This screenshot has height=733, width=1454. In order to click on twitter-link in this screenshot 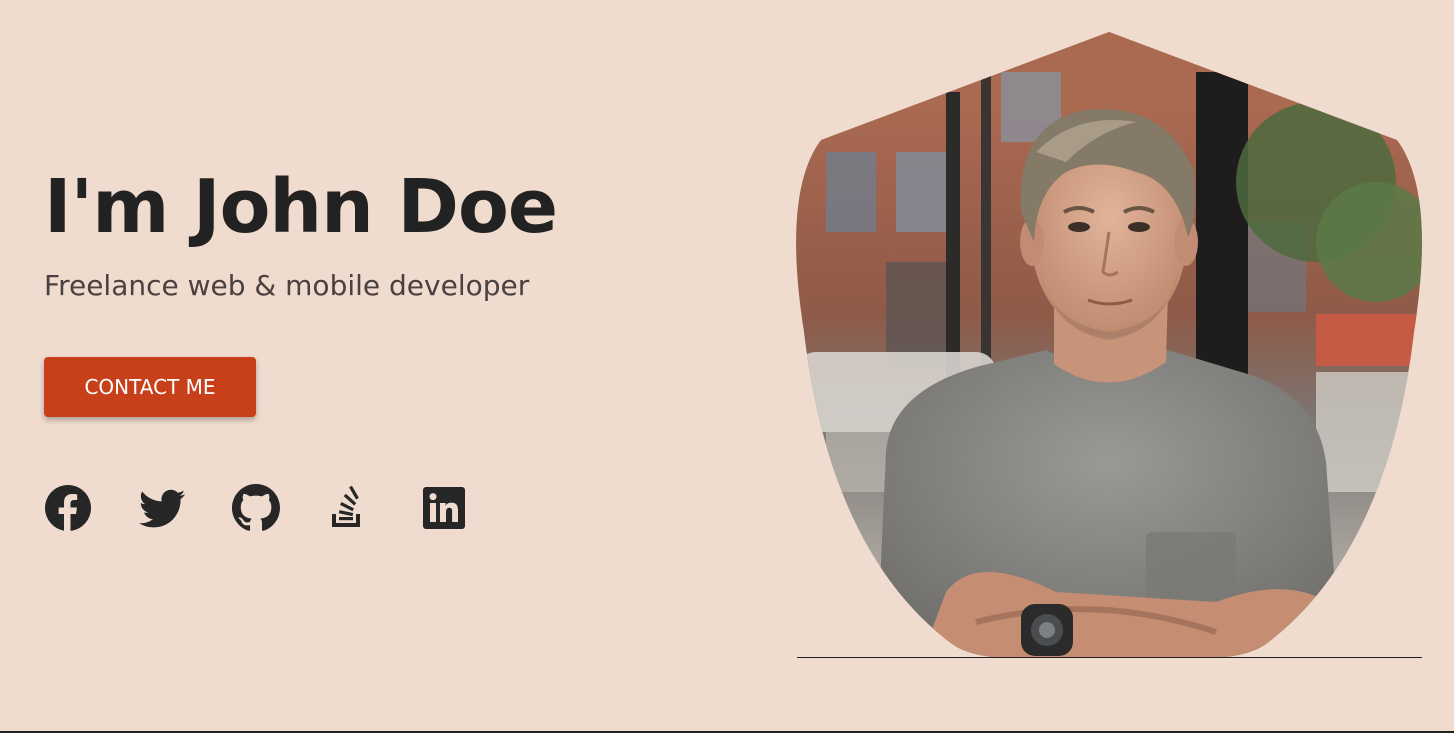, I will do `click(162, 508)`.